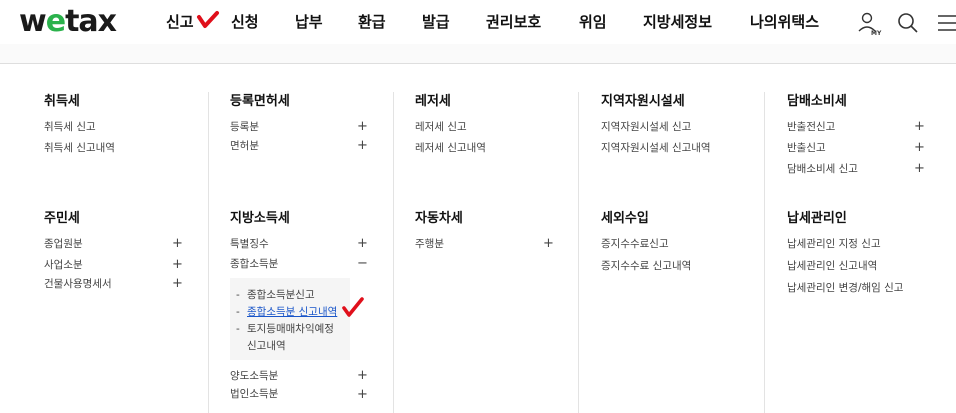  What do you see at coordinates (68, 22) in the screenshot?
I see `wetax-logo: wetax` at bounding box center [68, 22].